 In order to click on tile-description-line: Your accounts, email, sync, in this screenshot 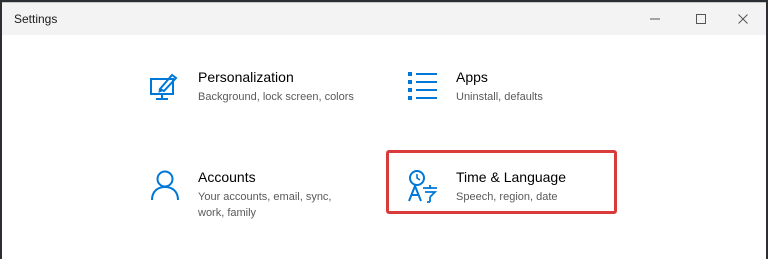, I will do `click(265, 197)`.